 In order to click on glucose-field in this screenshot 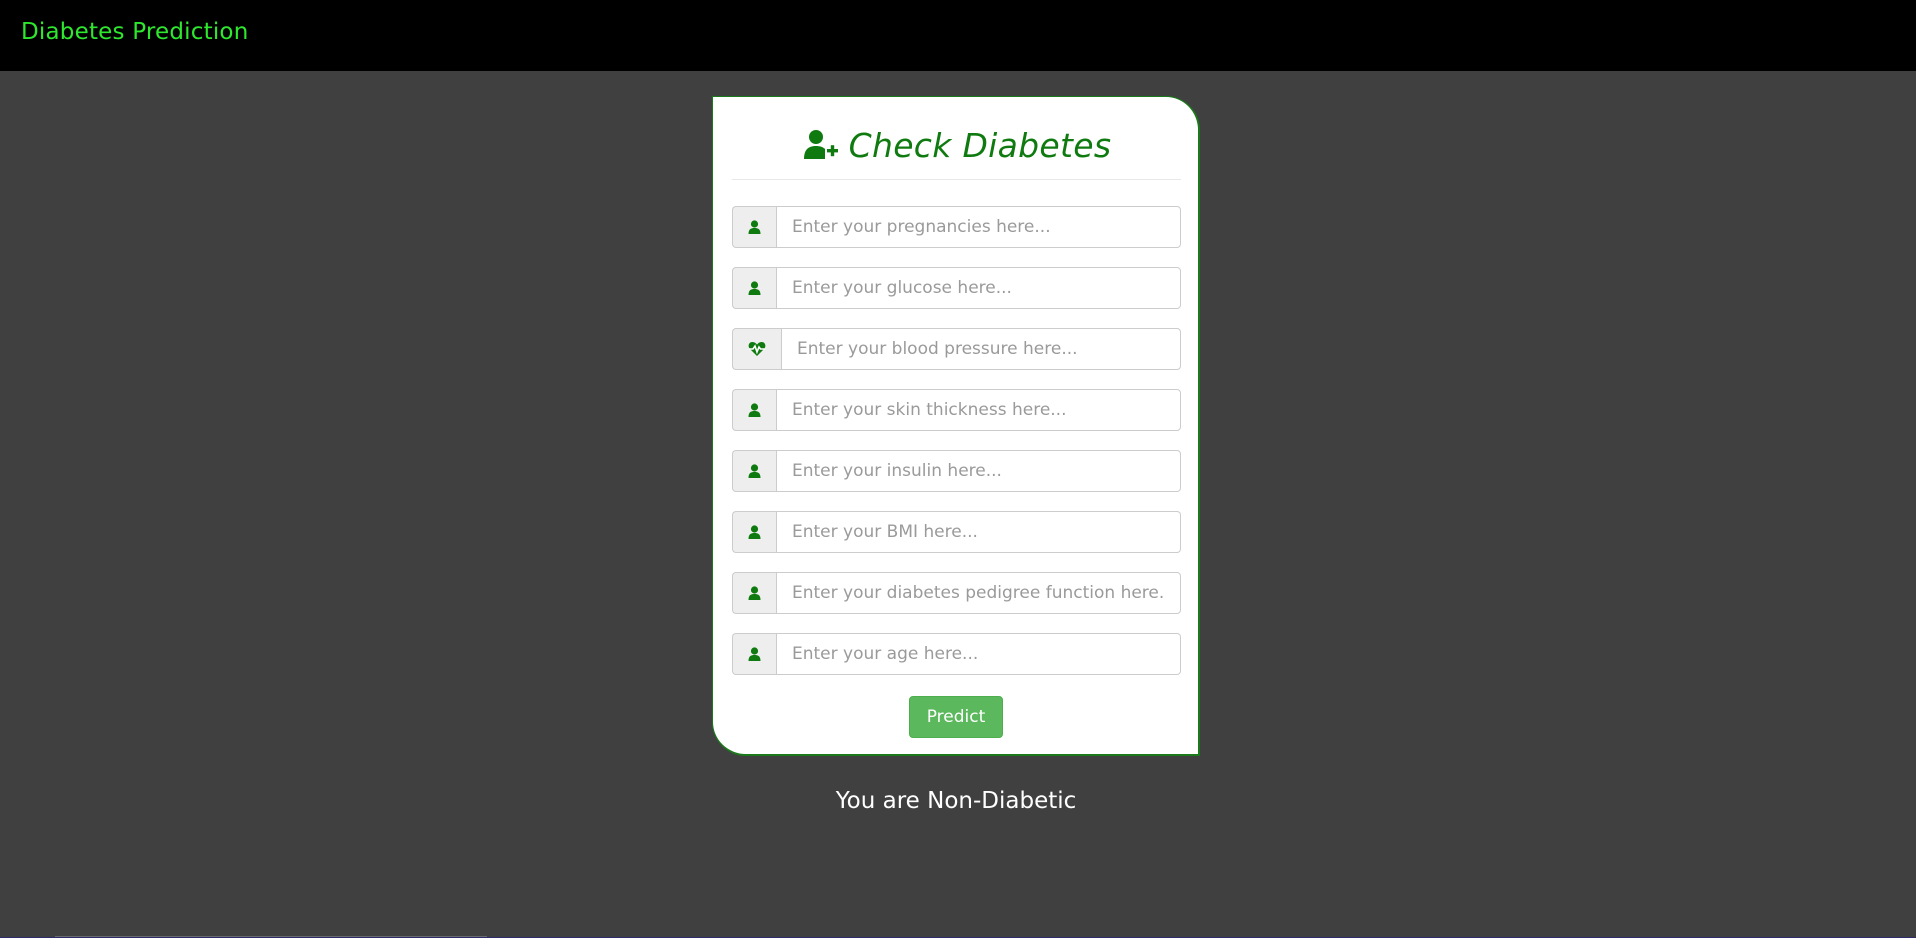, I will do `click(956, 288)`.